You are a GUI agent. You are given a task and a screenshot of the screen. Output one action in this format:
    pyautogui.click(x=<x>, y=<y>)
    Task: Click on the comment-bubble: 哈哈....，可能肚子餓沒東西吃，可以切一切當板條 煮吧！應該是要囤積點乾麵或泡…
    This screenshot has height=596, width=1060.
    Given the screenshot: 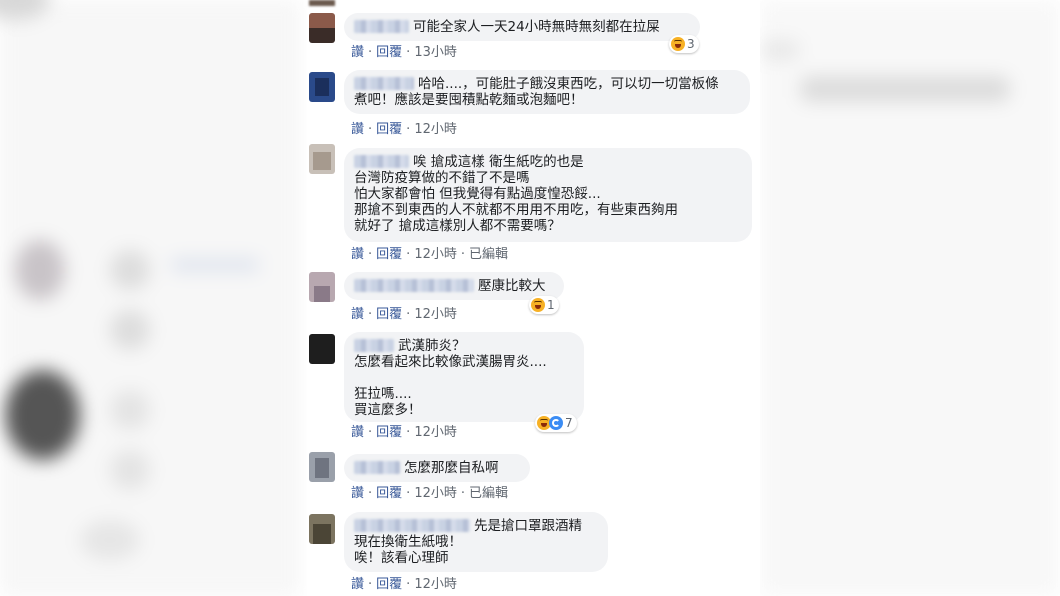 What is the action you would take?
    pyautogui.click(x=547, y=92)
    